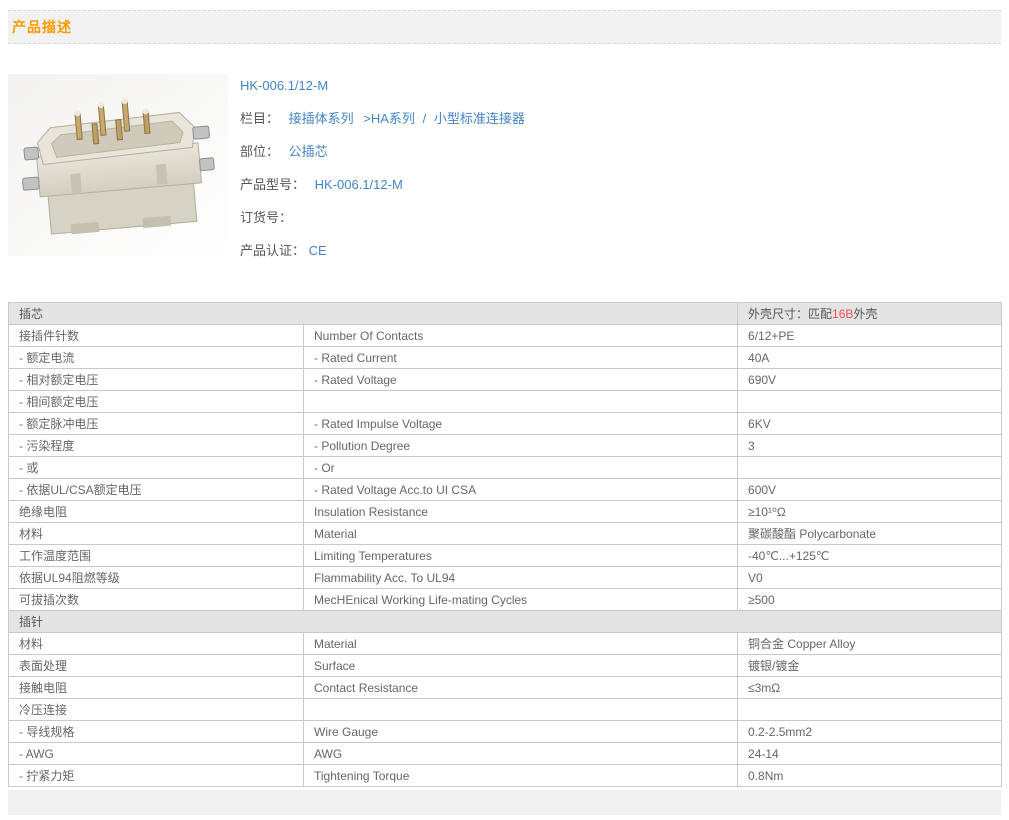  Describe the element at coordinates (520, 731) in the screenshot. I see `spec-cell-en: Wire Gauge` at that location.